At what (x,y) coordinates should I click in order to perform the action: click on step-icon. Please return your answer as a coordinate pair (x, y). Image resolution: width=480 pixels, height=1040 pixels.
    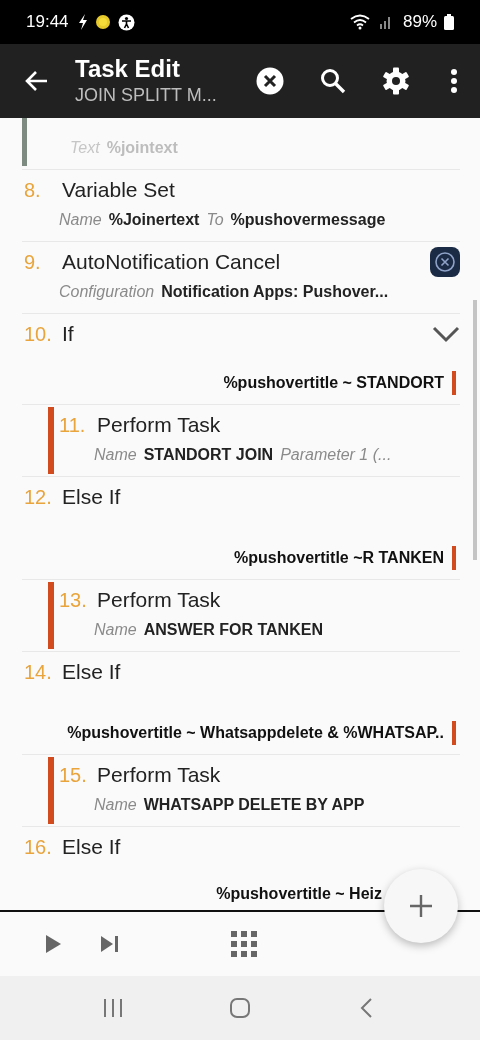
    Looking at the image, I should click on (110, 944).